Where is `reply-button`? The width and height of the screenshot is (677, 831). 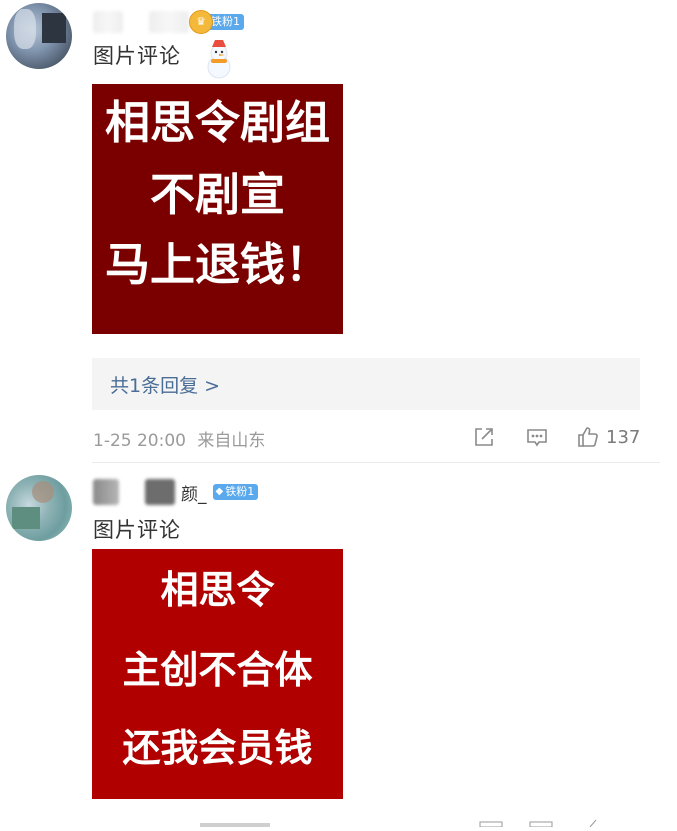 reply-button is located at coordinates (537, 437).